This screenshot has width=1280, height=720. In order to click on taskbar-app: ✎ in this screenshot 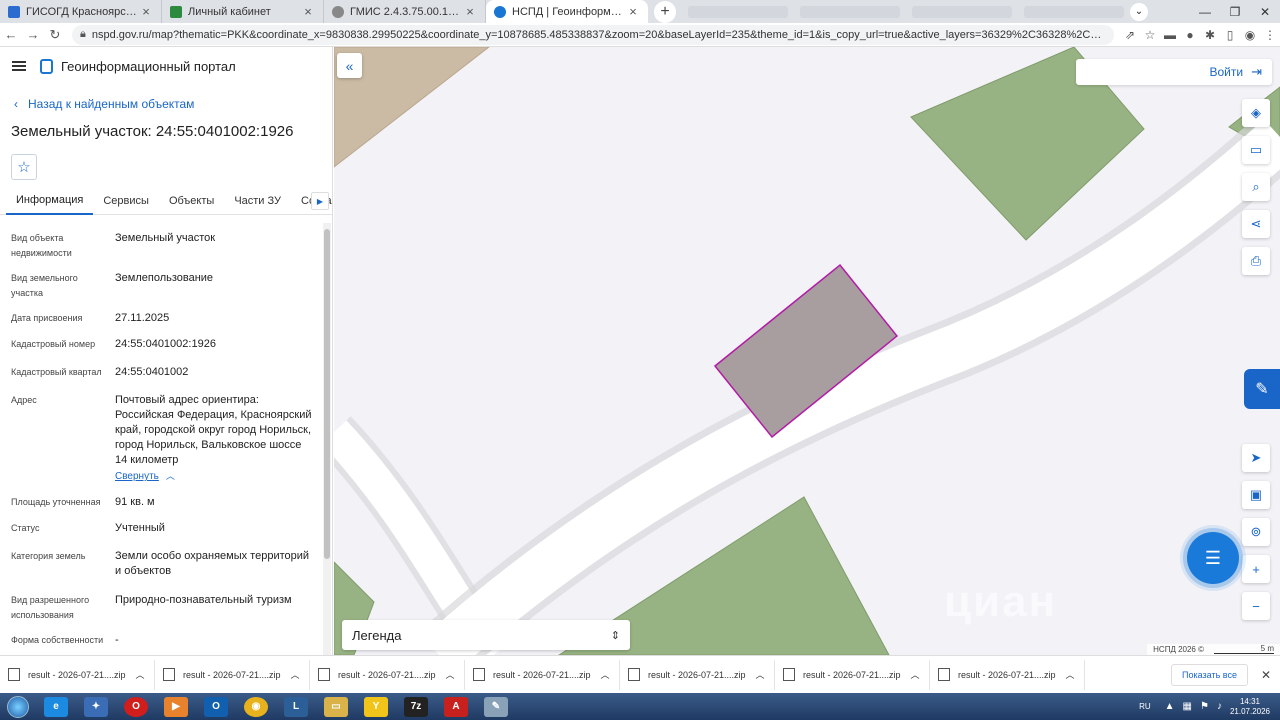, I will do `click(496, 706)`.